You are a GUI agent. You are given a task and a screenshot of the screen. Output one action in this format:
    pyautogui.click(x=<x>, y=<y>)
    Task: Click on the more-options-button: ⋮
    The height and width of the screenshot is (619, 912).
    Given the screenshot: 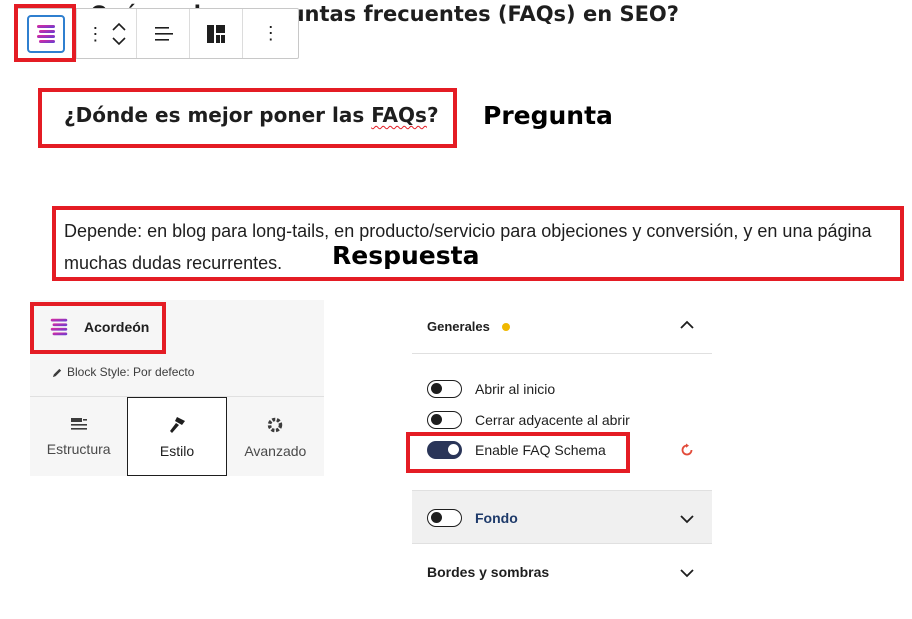 What is the action you would take?
    pyautogui.click(x=270, y=33)
    